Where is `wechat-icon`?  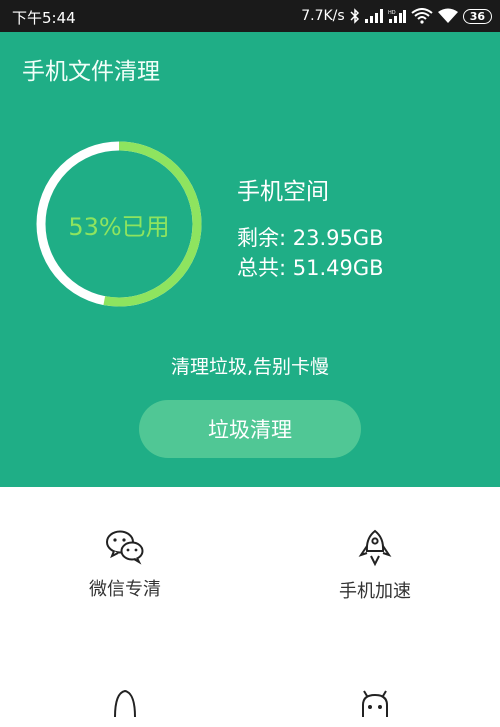
wechat-icon is located at coordinates (125, 547).